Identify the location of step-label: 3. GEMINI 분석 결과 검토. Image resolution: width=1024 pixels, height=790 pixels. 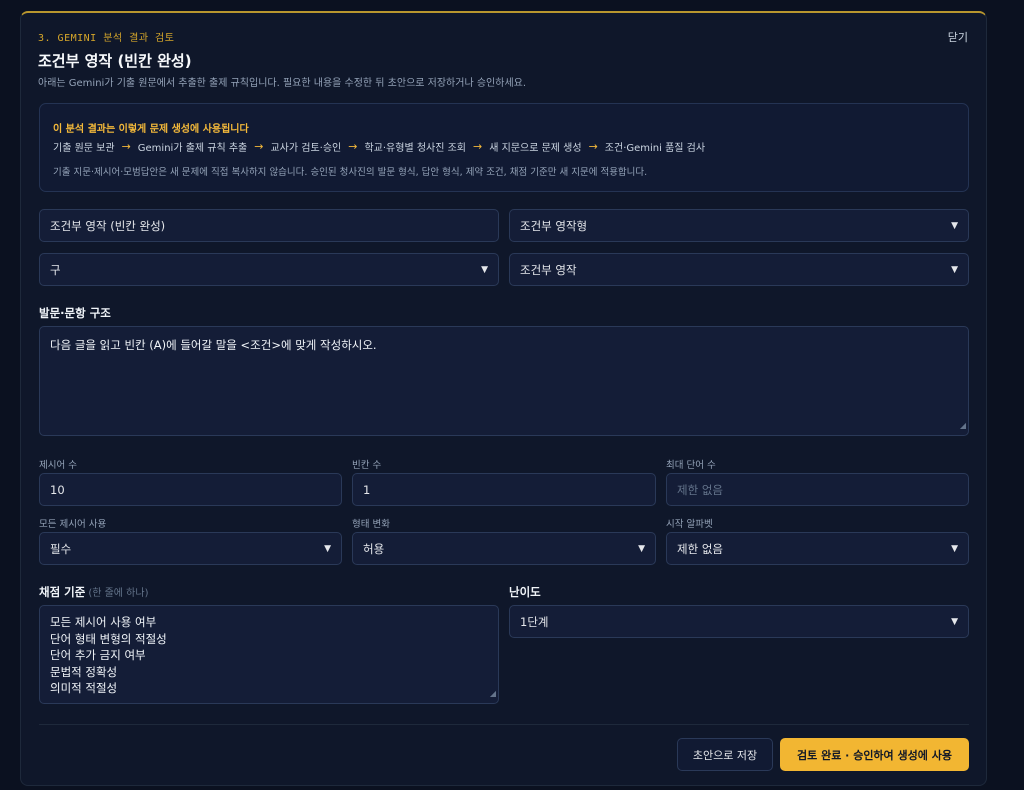
(106, 38).